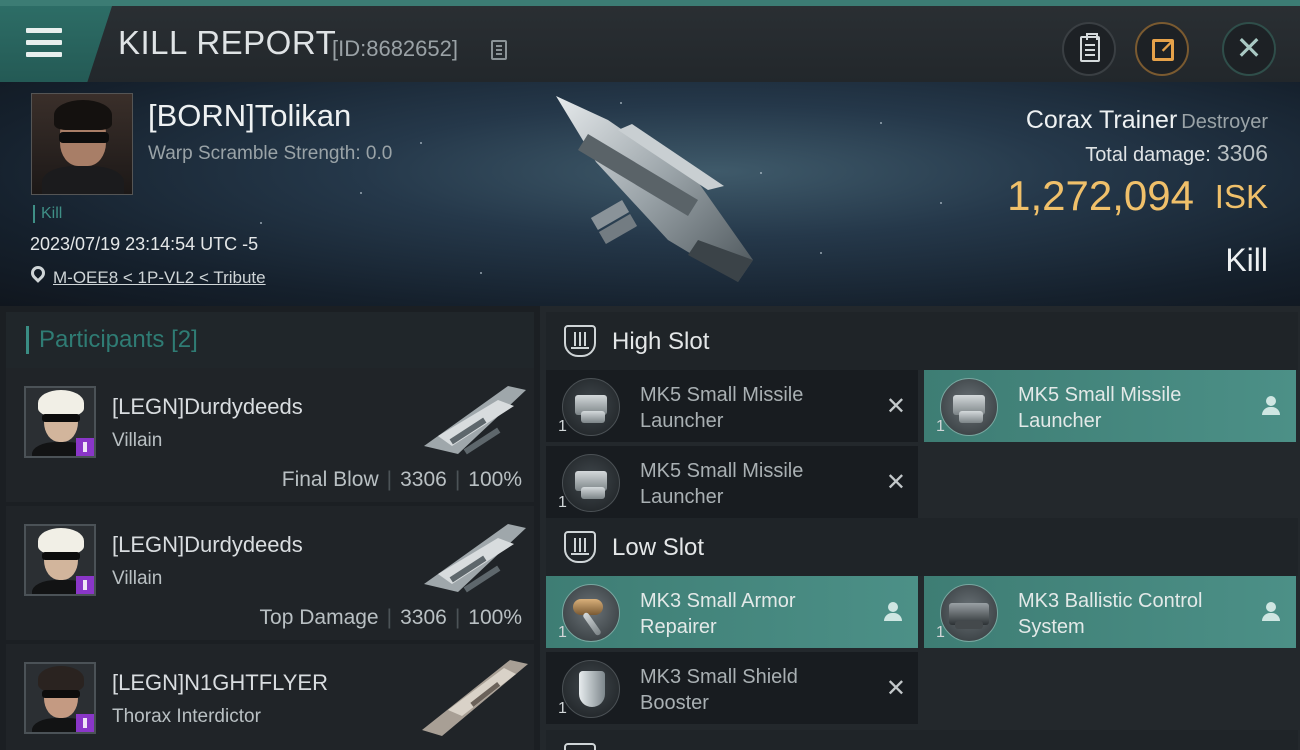 The height and width of the screenshot is (750, 1300). I want to click on page-title: KILL REPORT, so click(227, 42).